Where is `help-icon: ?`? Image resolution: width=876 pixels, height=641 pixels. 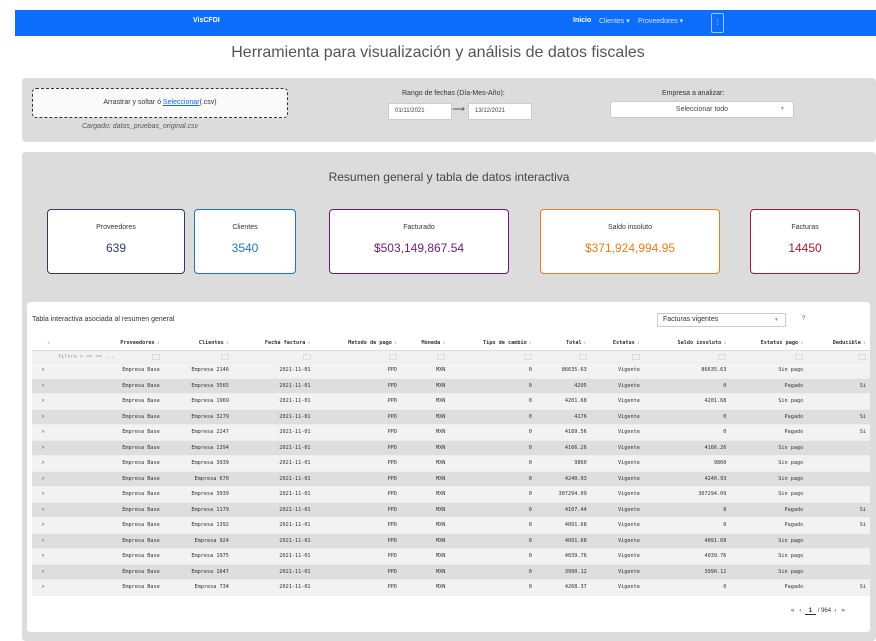
help-icon: ? is located at coordinates (803, 319).